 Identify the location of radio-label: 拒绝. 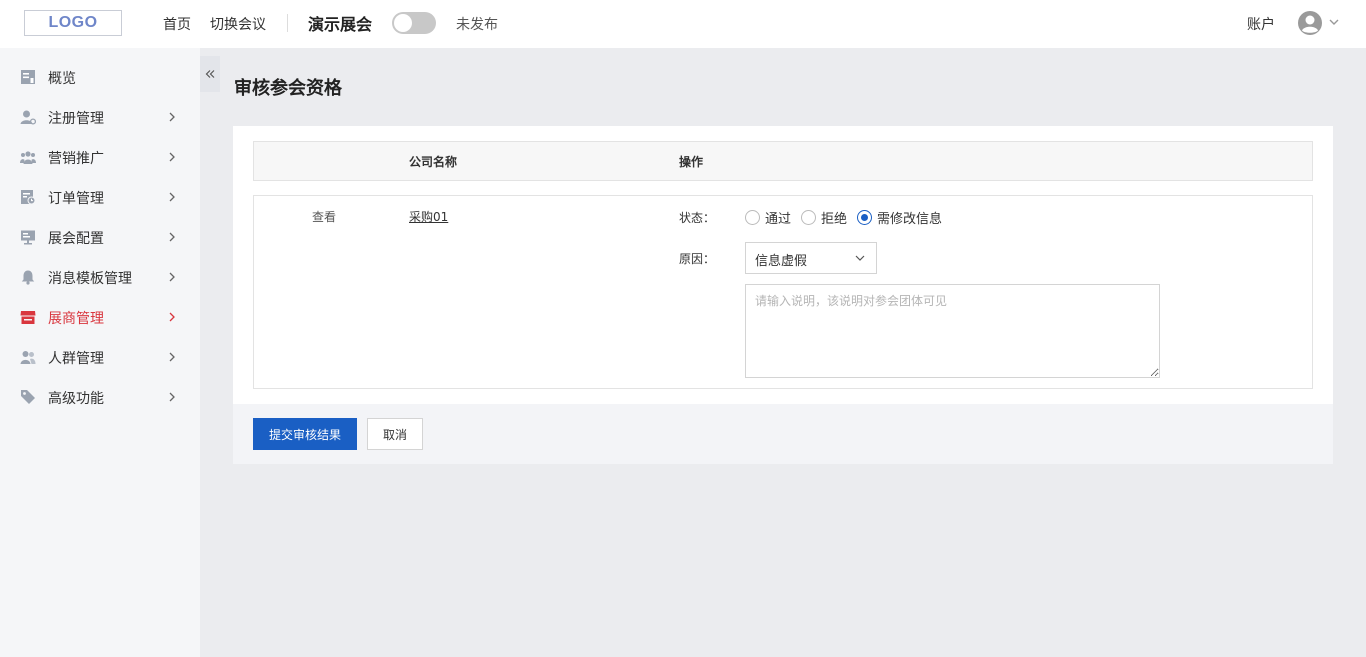
(834, 219).